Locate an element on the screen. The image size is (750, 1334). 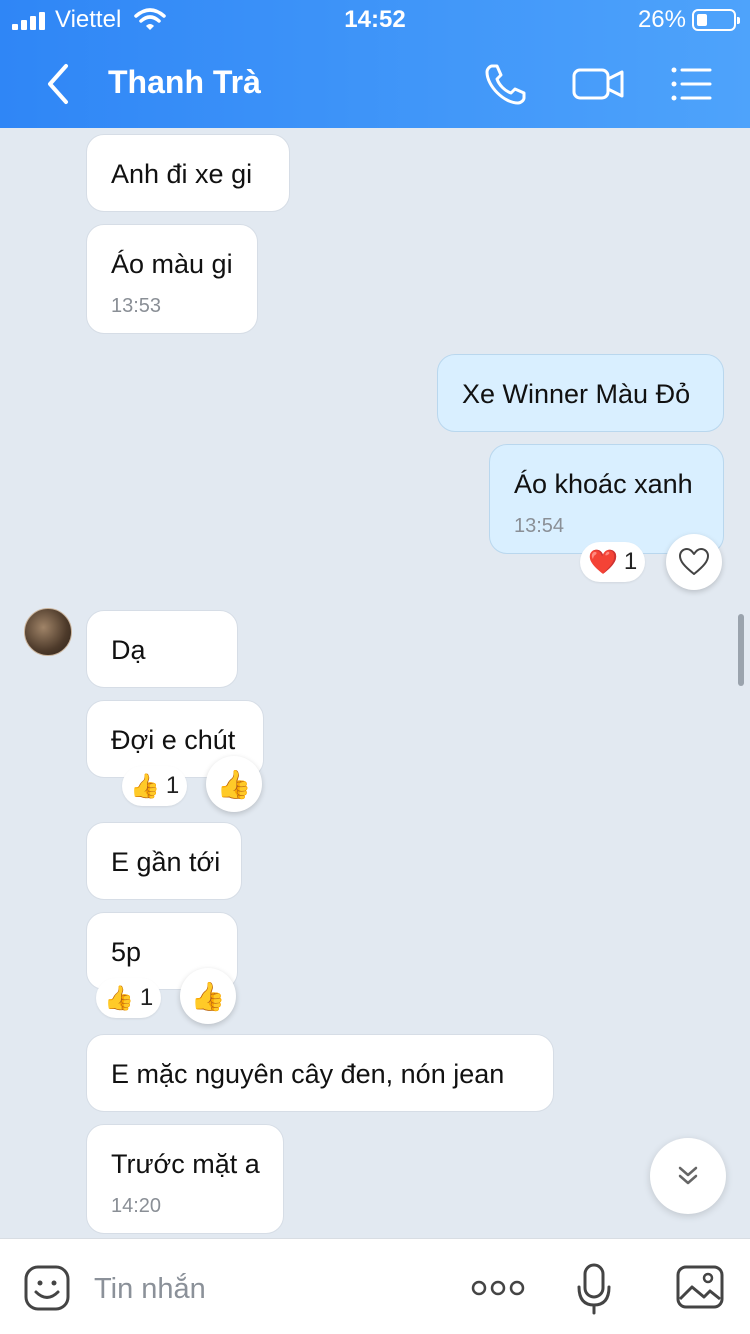
video-call-icon is located at coordinates (598, 84).